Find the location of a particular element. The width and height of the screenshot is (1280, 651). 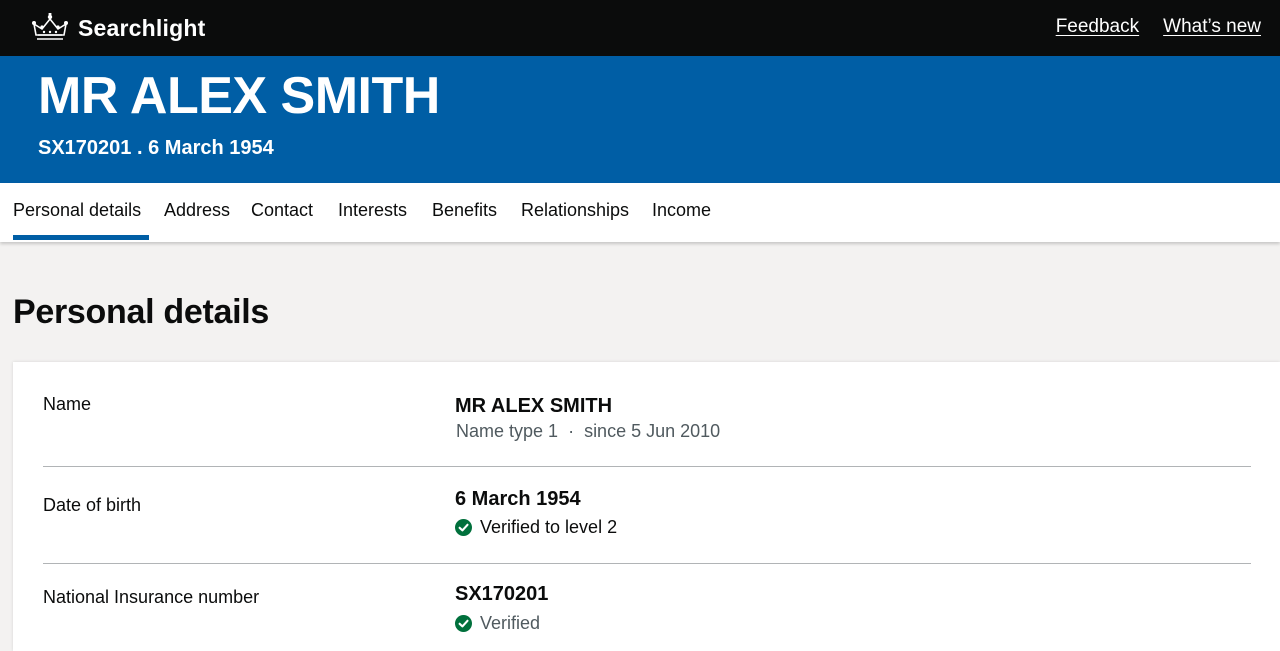

service-brand: Searchlight is located at coordinates (118, 28).